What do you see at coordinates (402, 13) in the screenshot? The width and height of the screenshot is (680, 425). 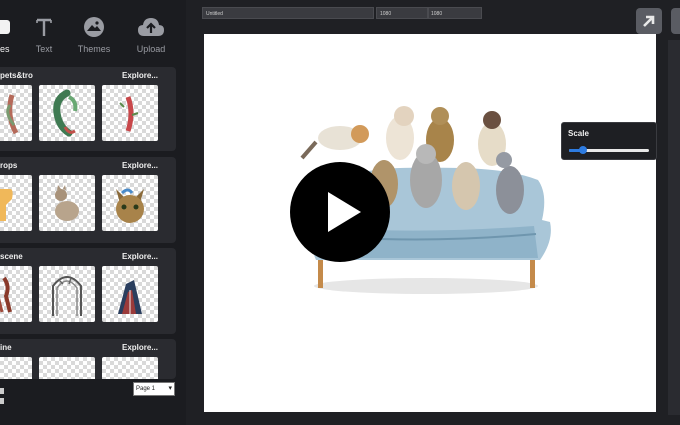 I see `width-field: 1080` at bounding box center [402, 13].